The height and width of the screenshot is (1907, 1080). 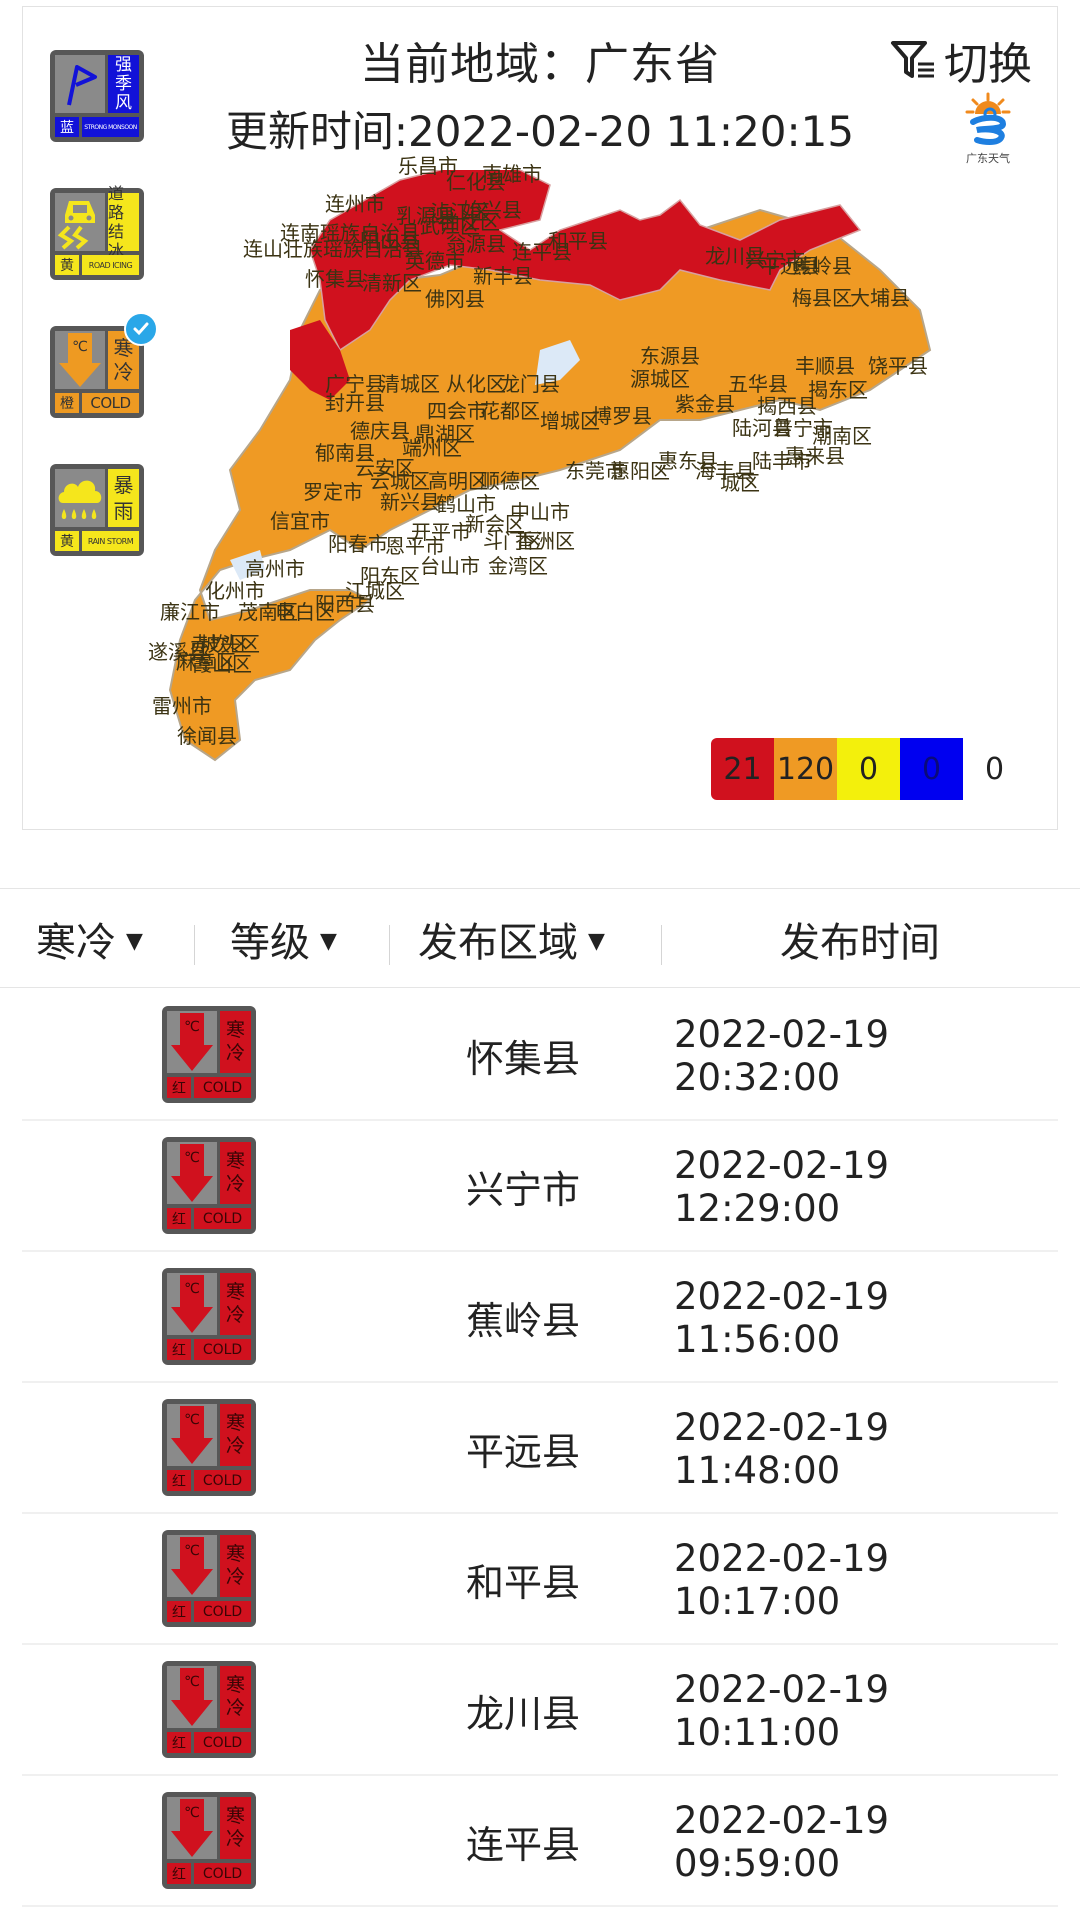 What do you see at coordinates (782, 1317) in the screenshot?
I see `warning-time: 2022-02-19 11:56:00` at bounding box center [782, 1317].